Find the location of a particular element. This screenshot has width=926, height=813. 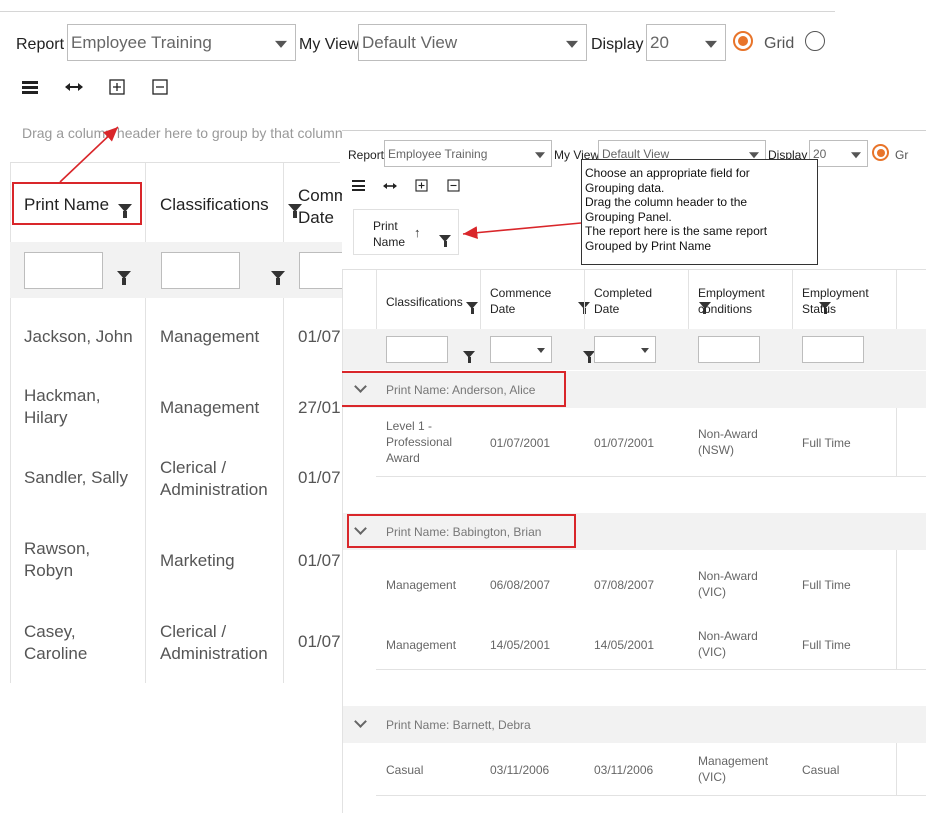

commence-filter-select is located at coordinates (521, 349).